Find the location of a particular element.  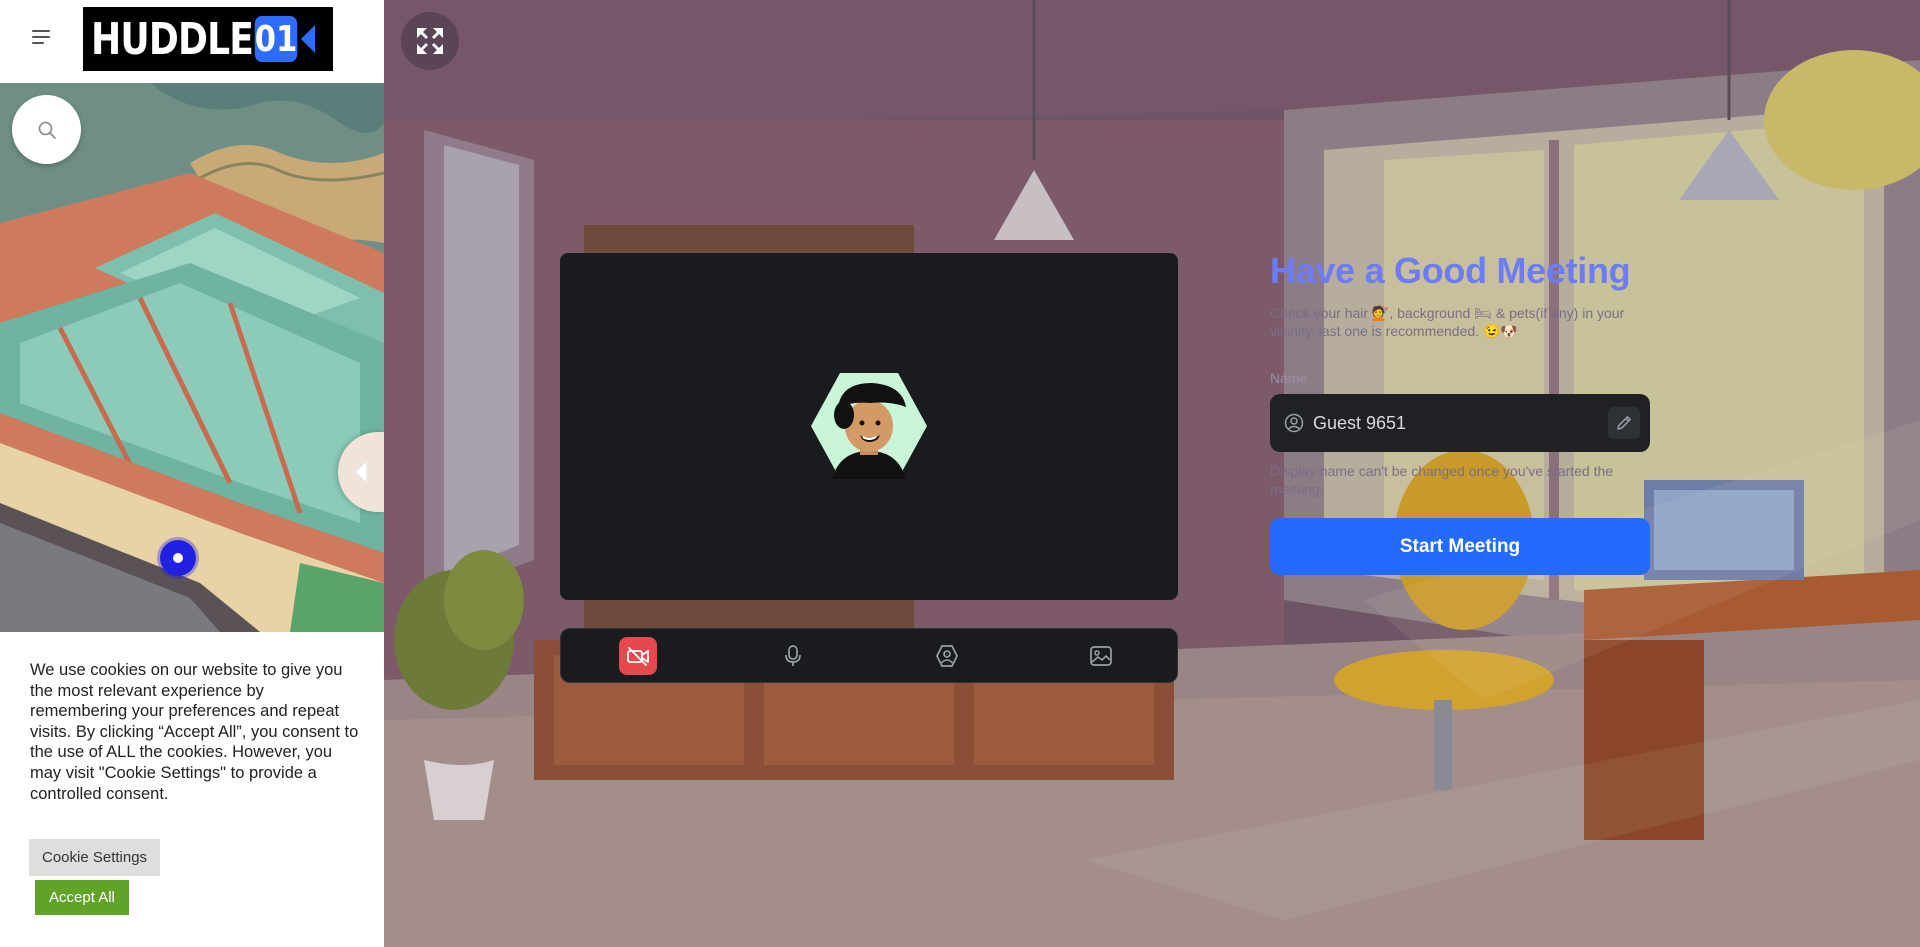

search-icon is located at coordinates (47, 130).